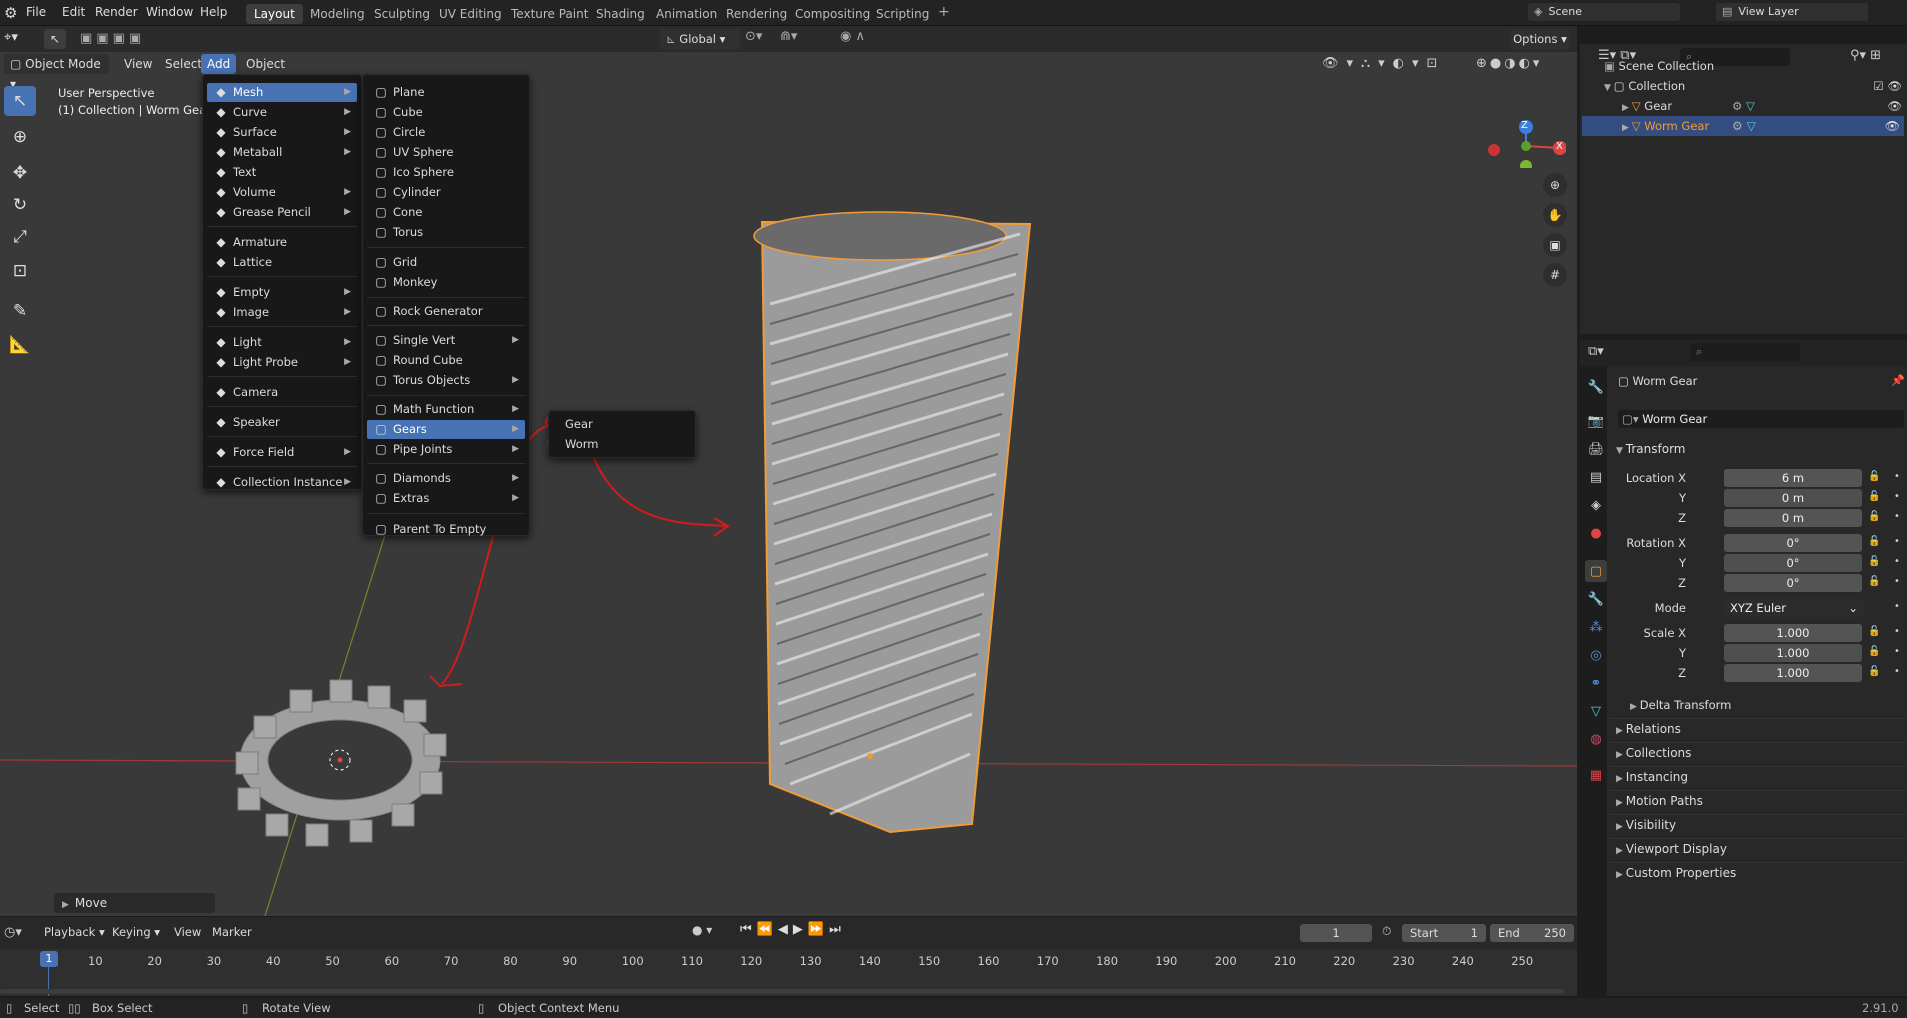  Describe the element at coordinates (756, 14) in the screenshot. I see `tab-rendering: Rendering` at that location.